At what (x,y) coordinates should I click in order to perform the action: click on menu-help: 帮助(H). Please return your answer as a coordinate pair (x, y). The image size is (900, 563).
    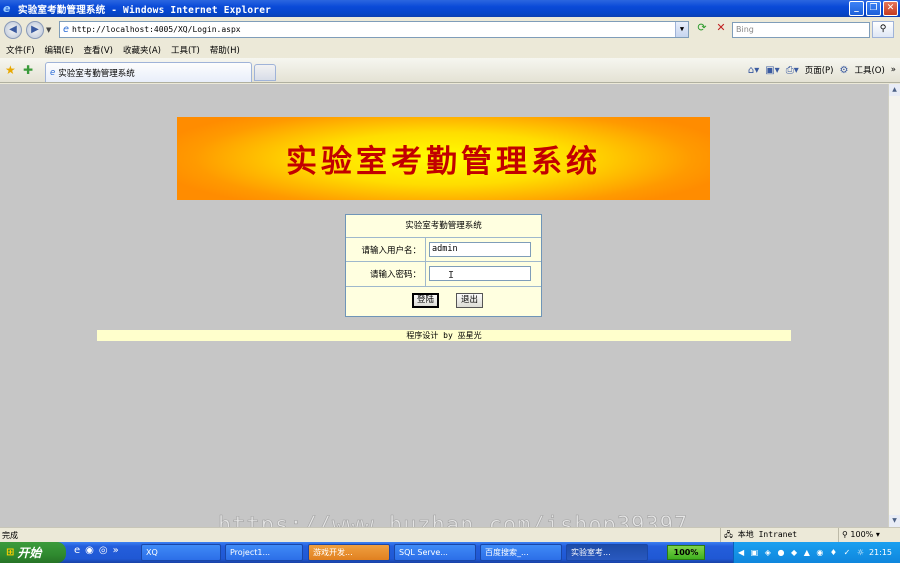
    Looking at the image, I should click on (225, 50).